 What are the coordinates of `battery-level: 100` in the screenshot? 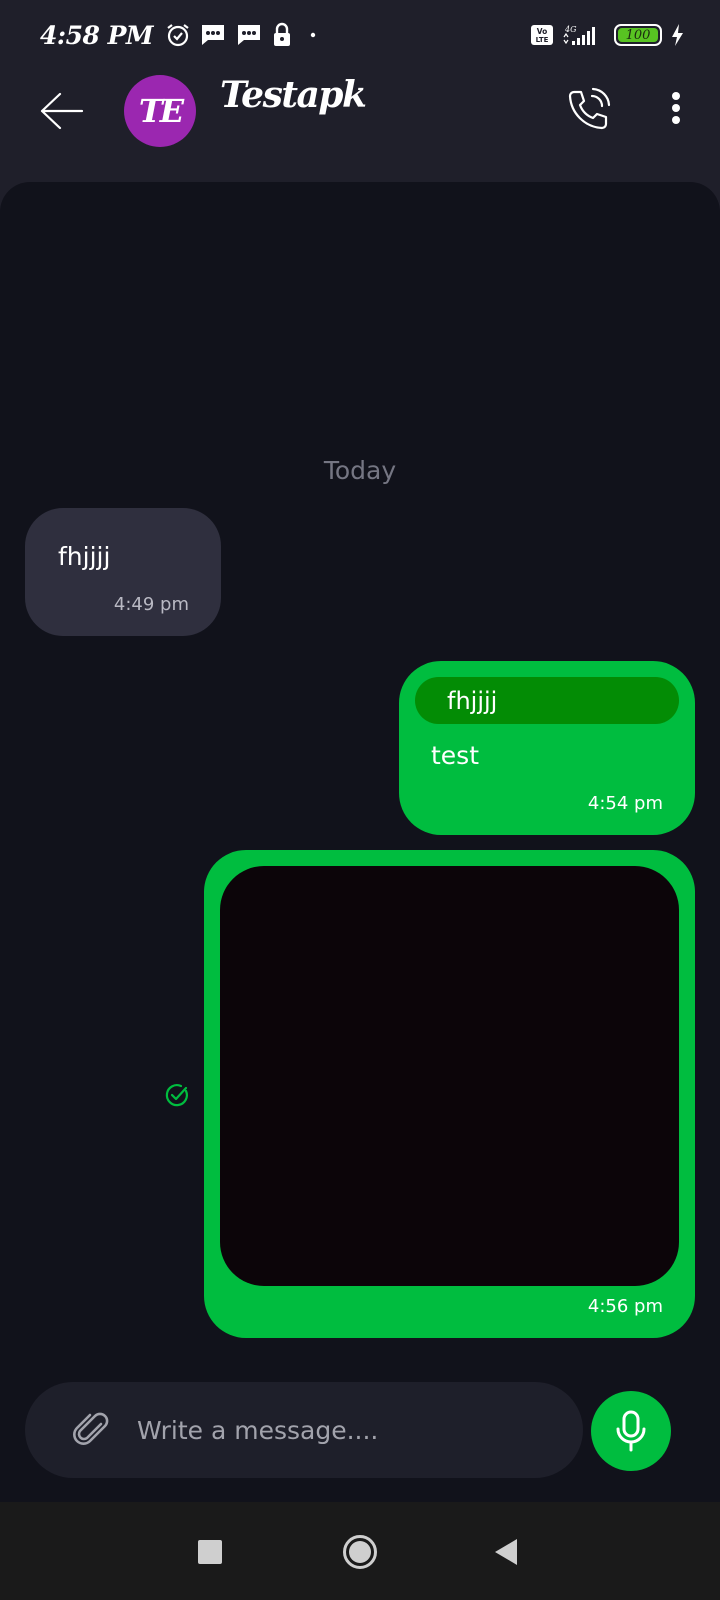 It's located at (638, 35).